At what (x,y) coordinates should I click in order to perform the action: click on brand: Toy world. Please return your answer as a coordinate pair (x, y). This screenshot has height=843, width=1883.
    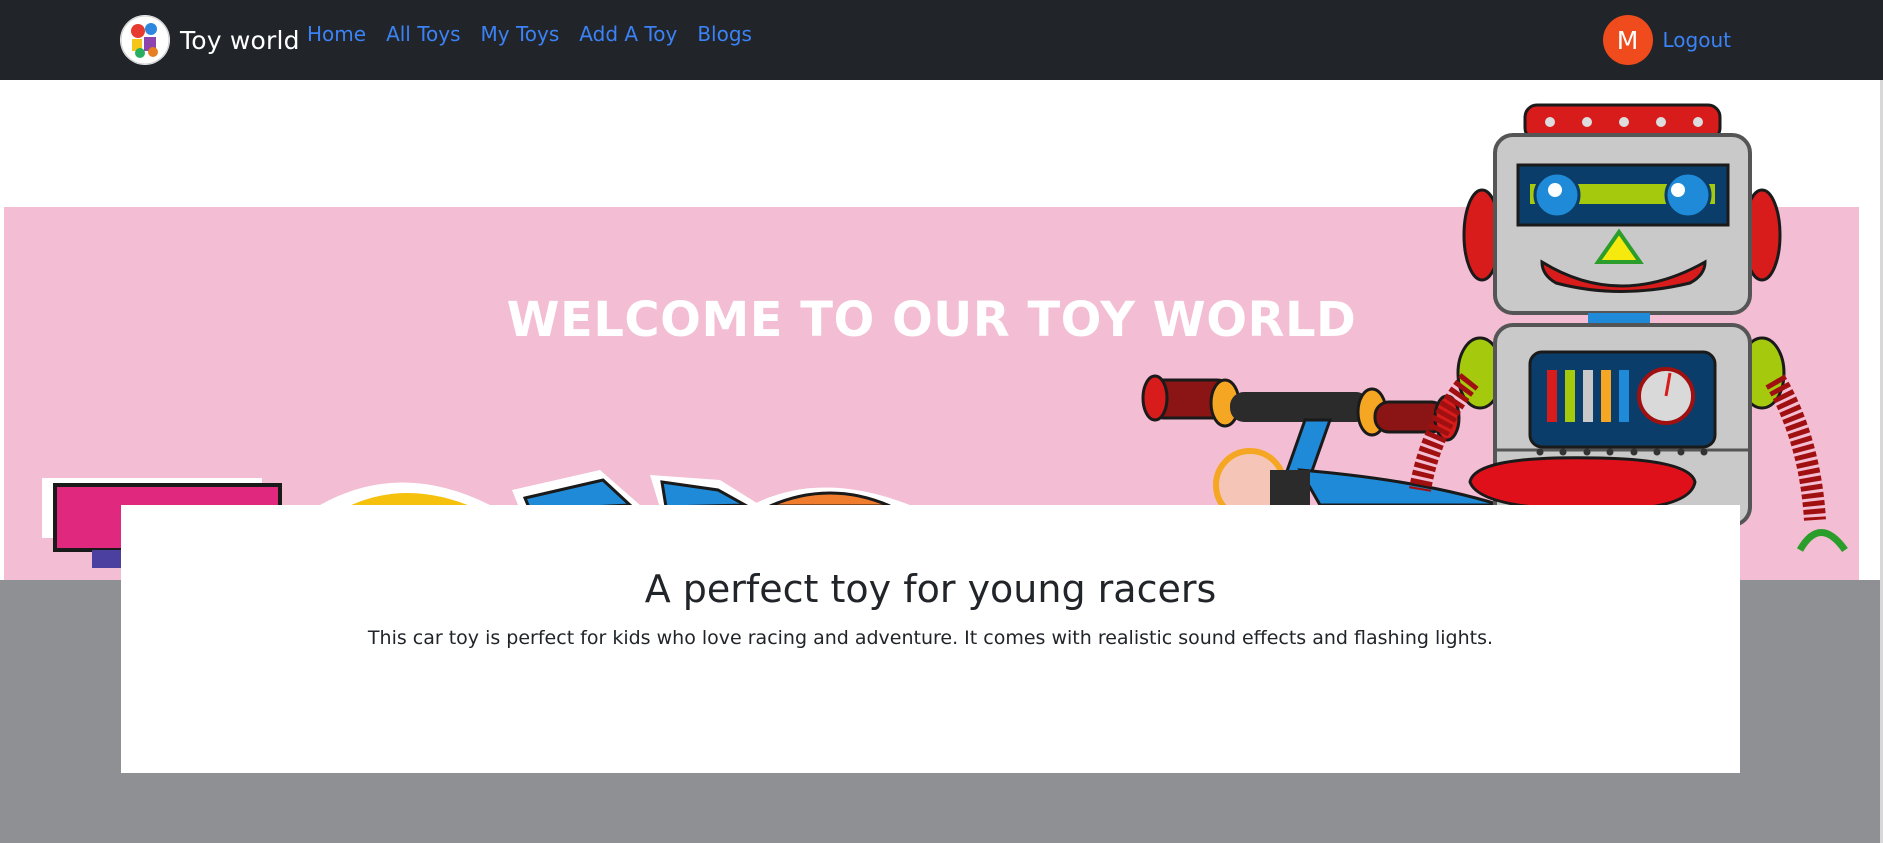
    Looking at the image, I should click on (210, 40).